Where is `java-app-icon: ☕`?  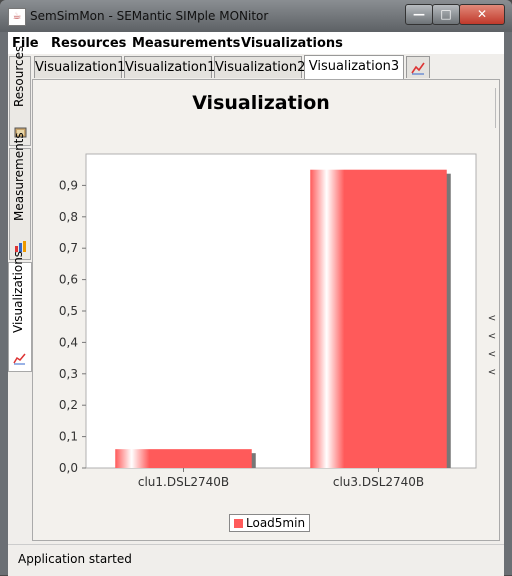 java-app-icon: ☕ is located at coordinates (17, 17).